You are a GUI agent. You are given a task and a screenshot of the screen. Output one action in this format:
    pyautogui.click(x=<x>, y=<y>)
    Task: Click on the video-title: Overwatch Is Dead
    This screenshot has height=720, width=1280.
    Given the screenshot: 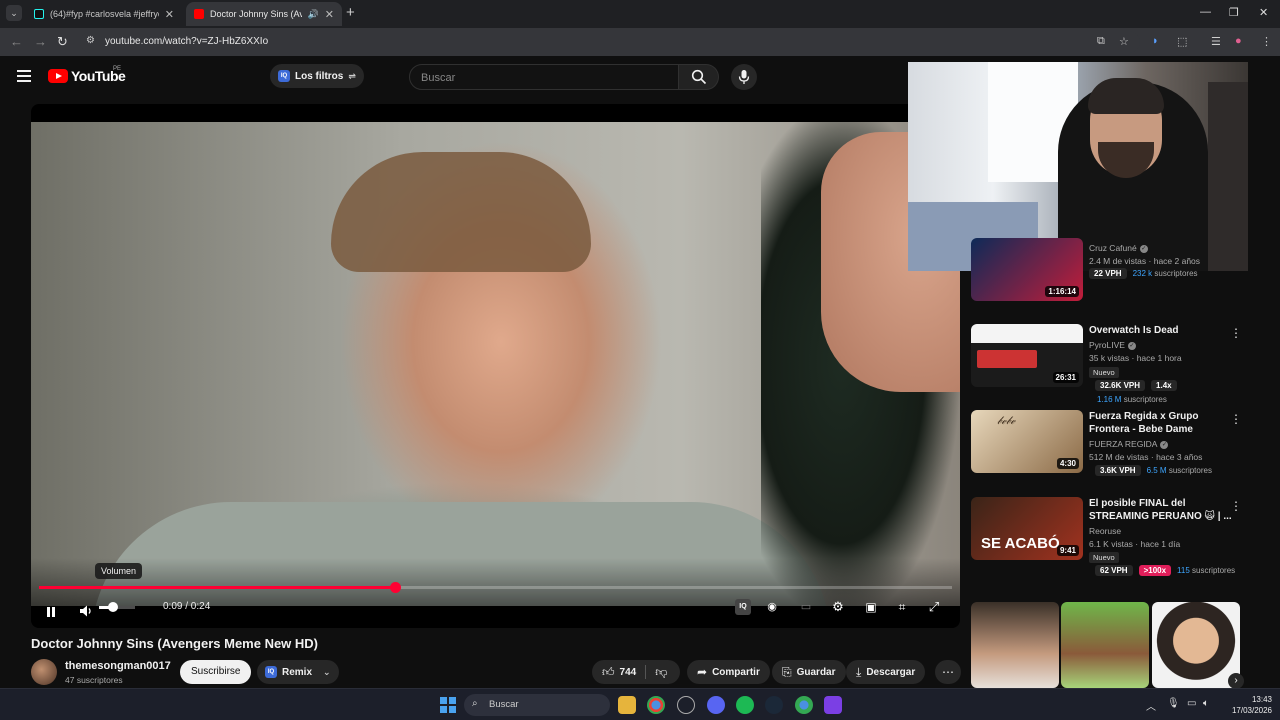 What is the action you would take?
    pyautogui.click(x=1161, y=330)
    